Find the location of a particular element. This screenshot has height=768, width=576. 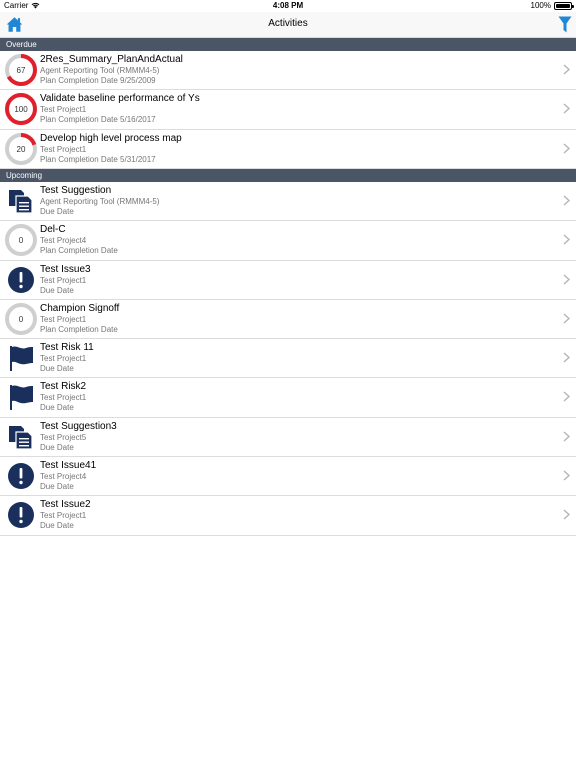

list-item: Test Risk2 Test Project1 Due Date is located at coordinates (288, 398).